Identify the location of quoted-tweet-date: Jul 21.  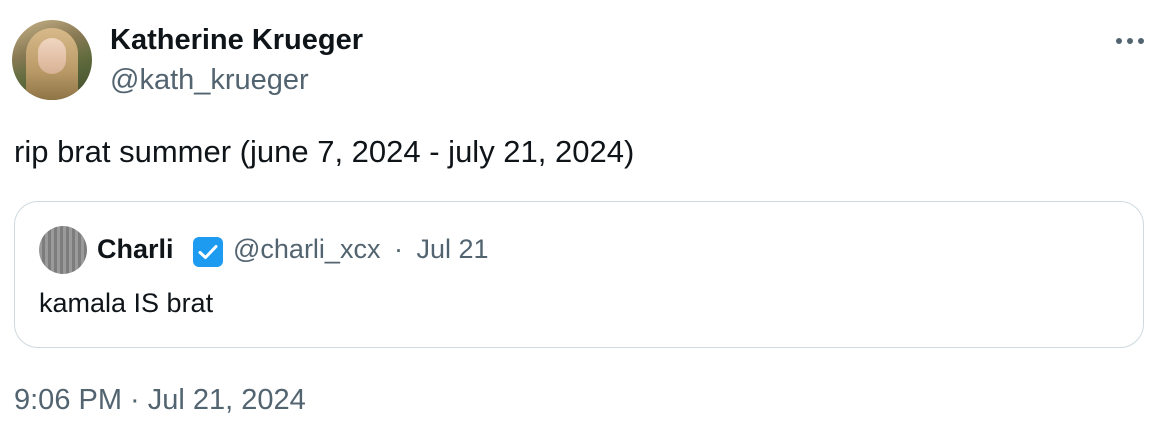
(452, 249).